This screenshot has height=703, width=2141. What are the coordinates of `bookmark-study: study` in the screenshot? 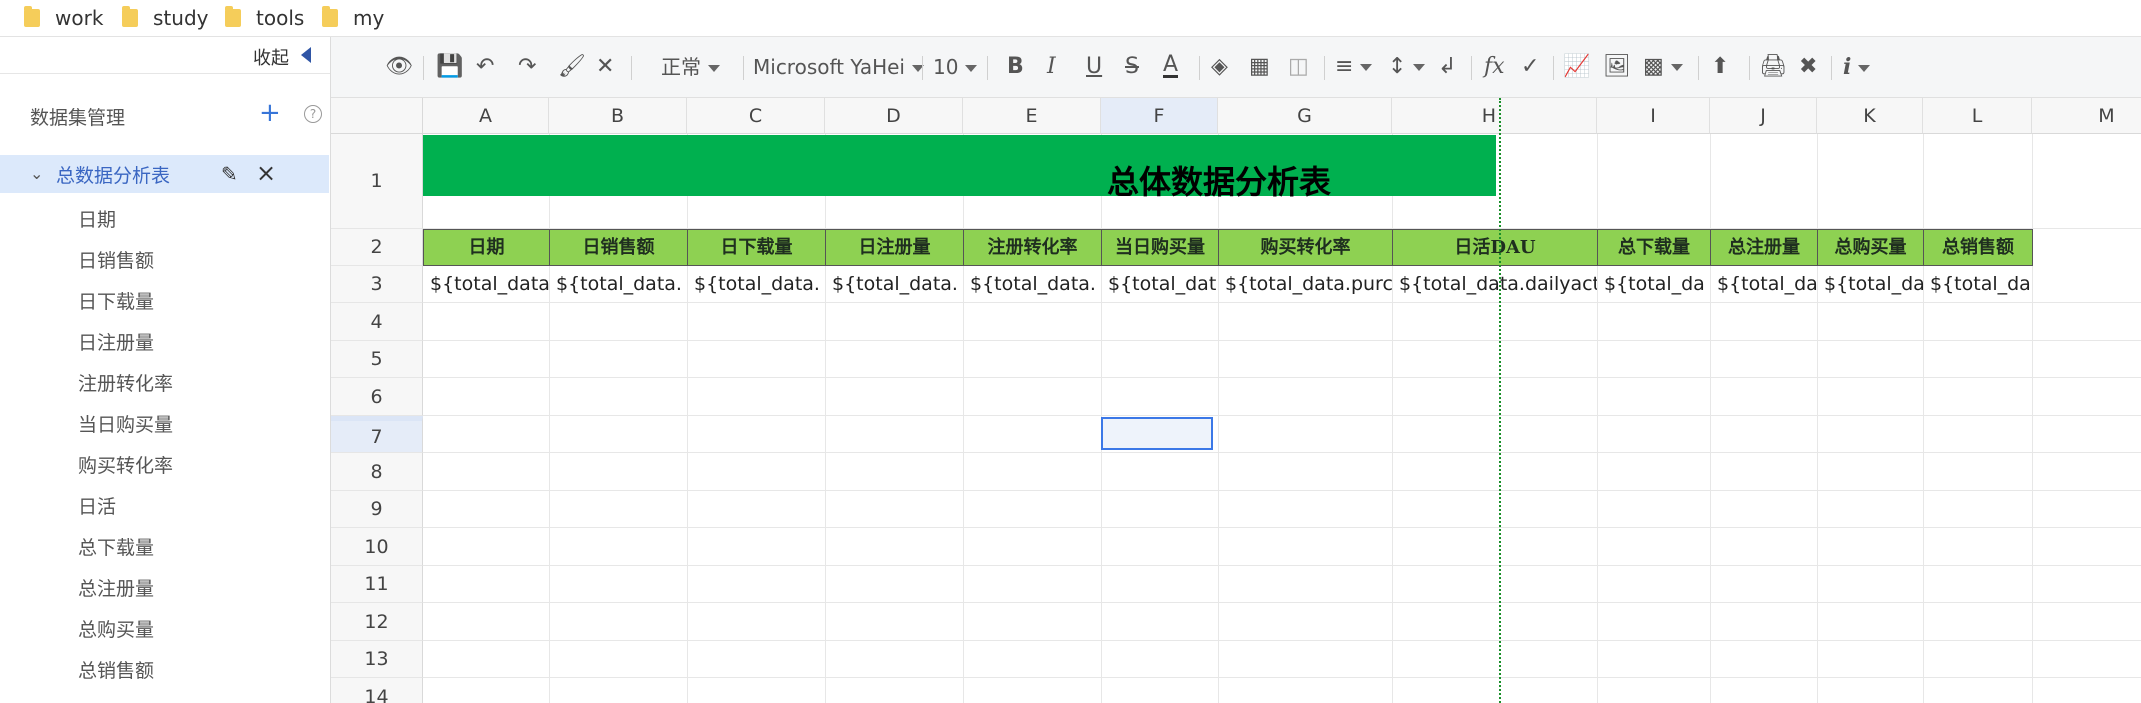 It's located at (165, 18).